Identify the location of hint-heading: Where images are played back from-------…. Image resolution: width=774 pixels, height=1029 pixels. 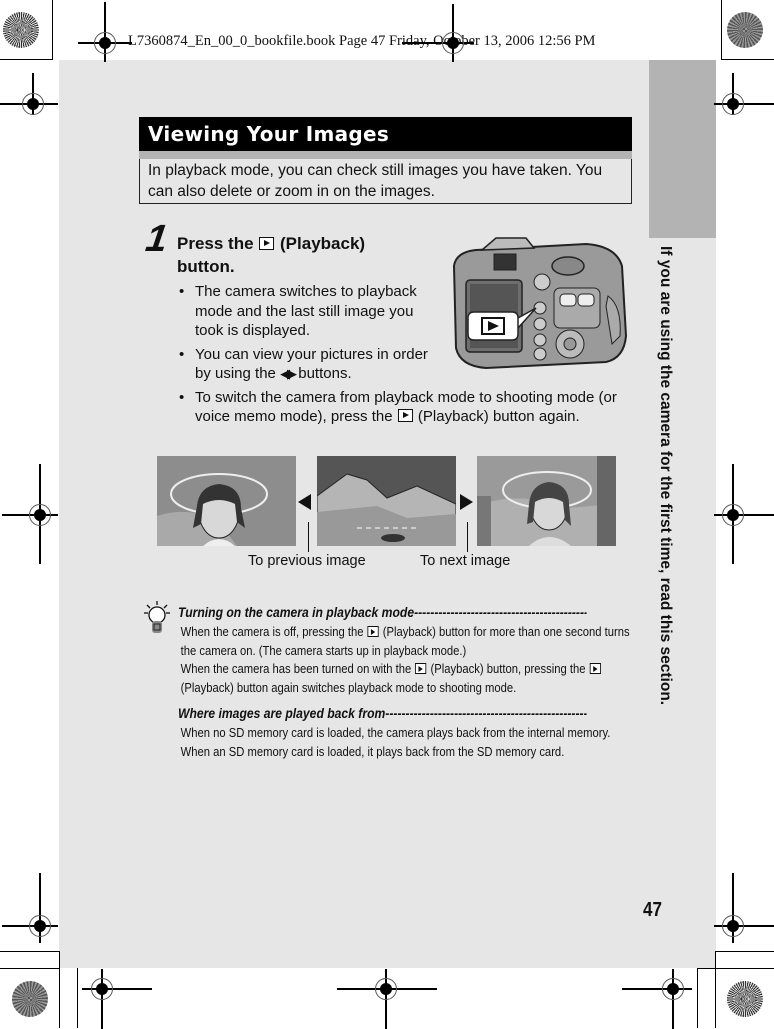
(382, 713).